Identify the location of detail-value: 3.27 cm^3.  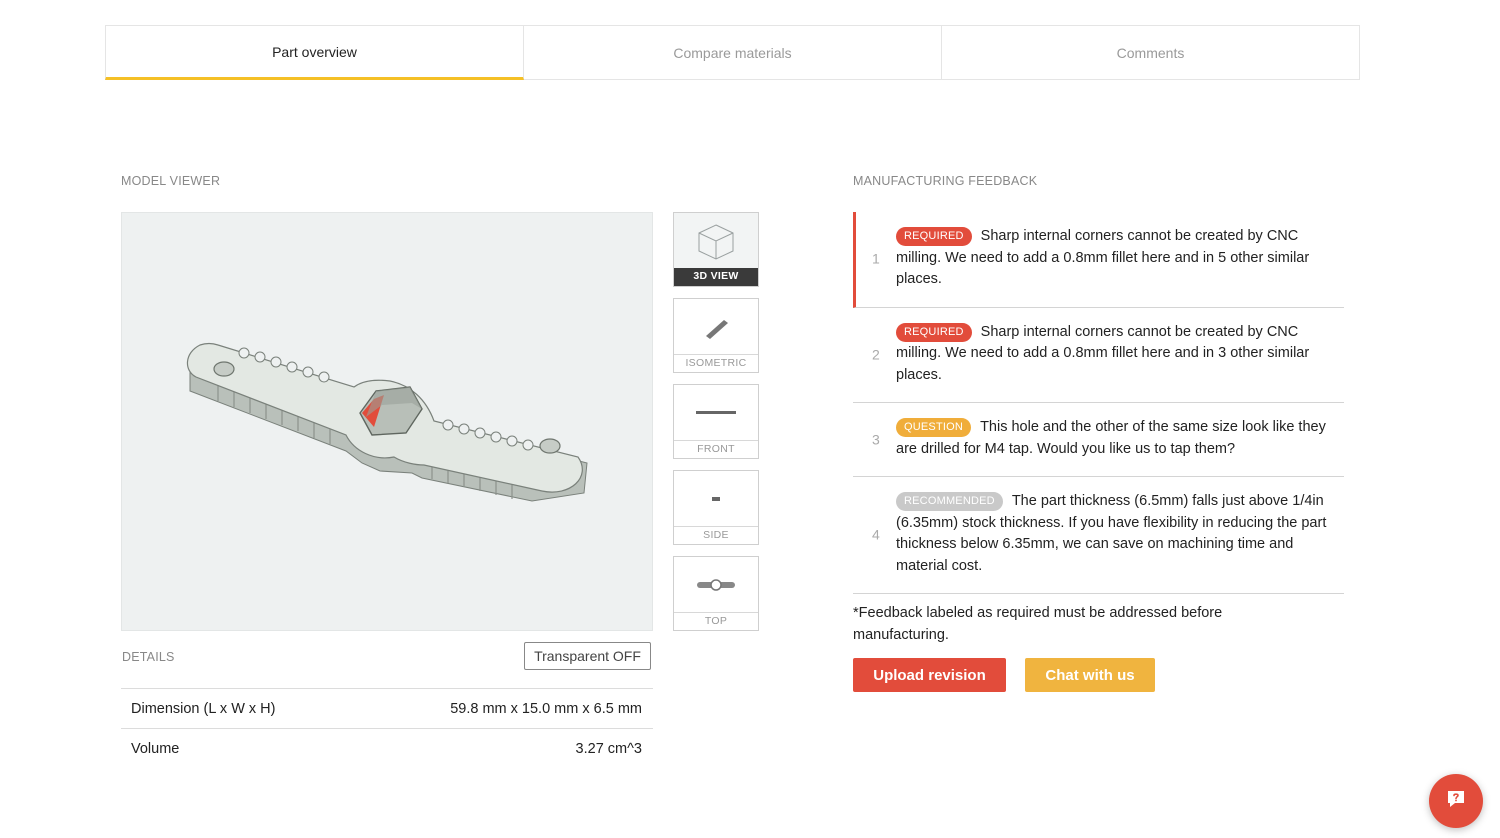
(608, 748).